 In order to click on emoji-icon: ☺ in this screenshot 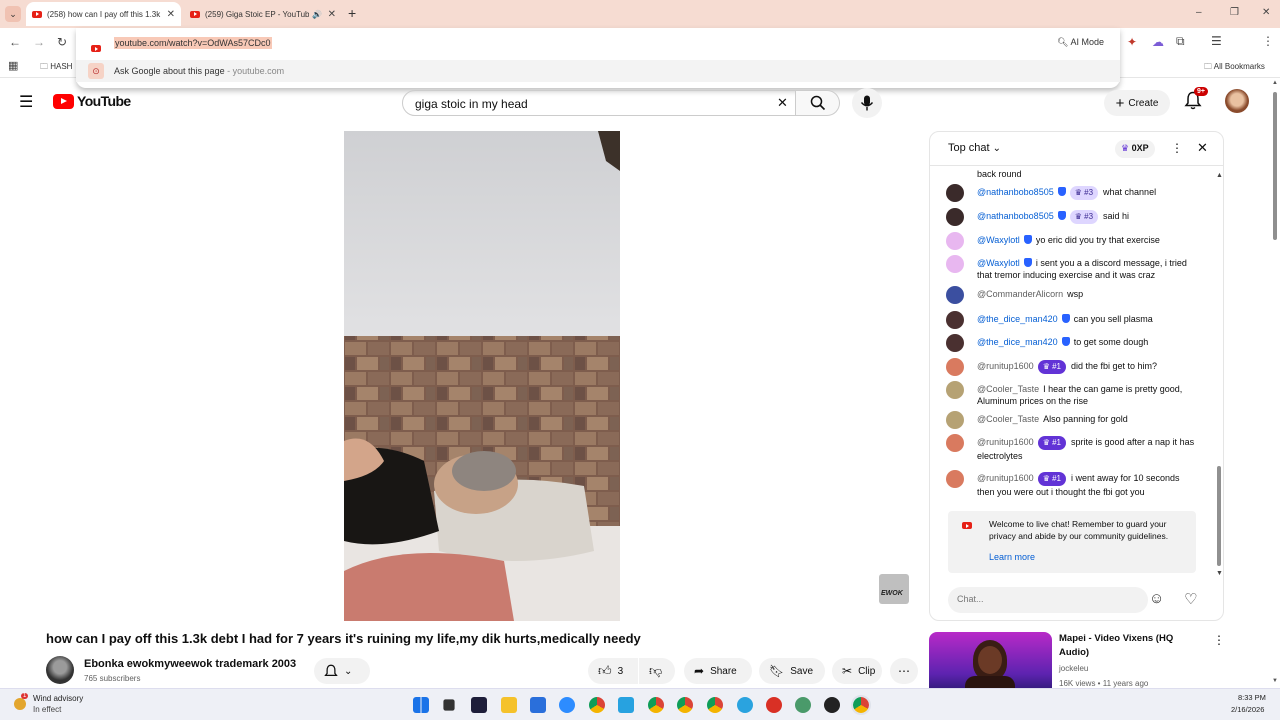, I will do `click(1156, 598)`.